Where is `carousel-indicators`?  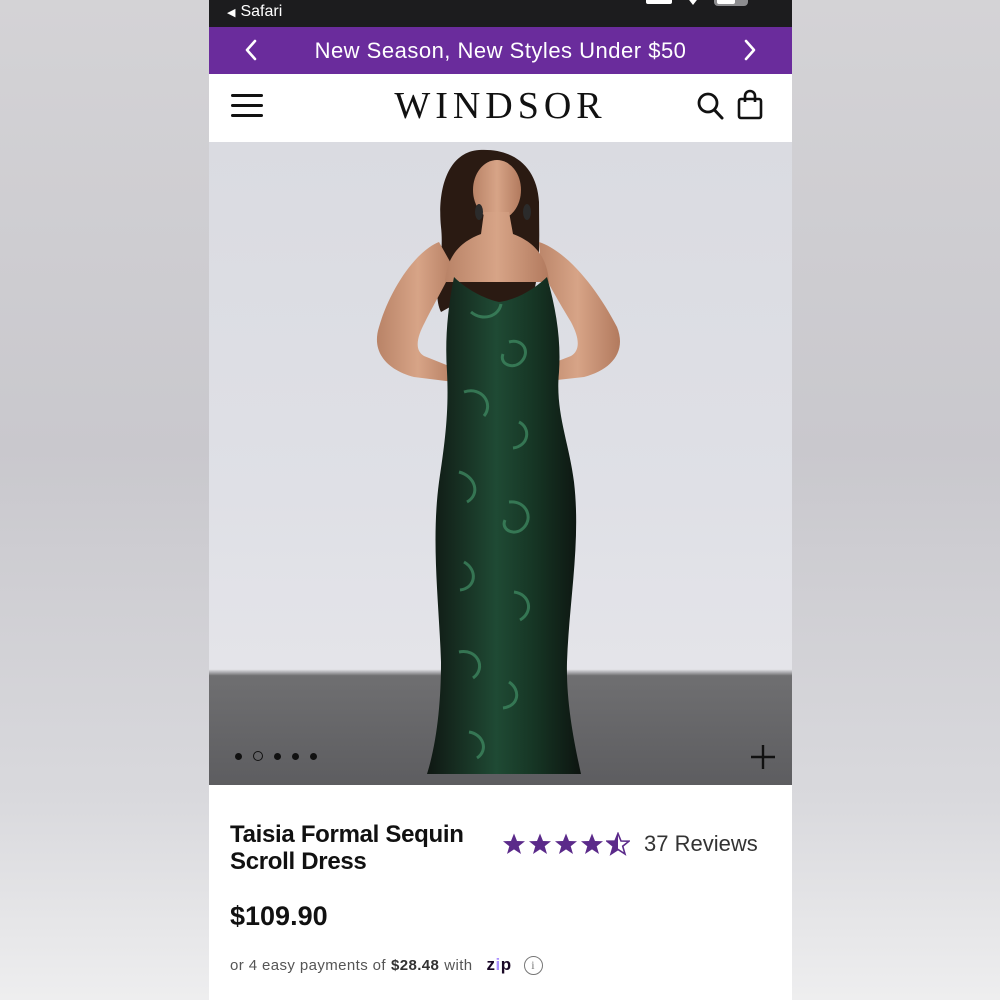
carousel-indicators is located at coordinates (276, 756).